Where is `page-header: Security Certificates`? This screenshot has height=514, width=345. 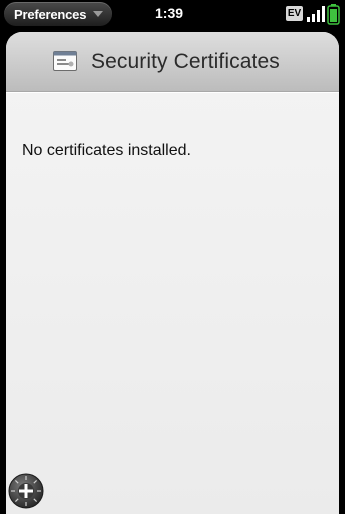 page-header: Security Certificates is located at coordinates (172, 62).